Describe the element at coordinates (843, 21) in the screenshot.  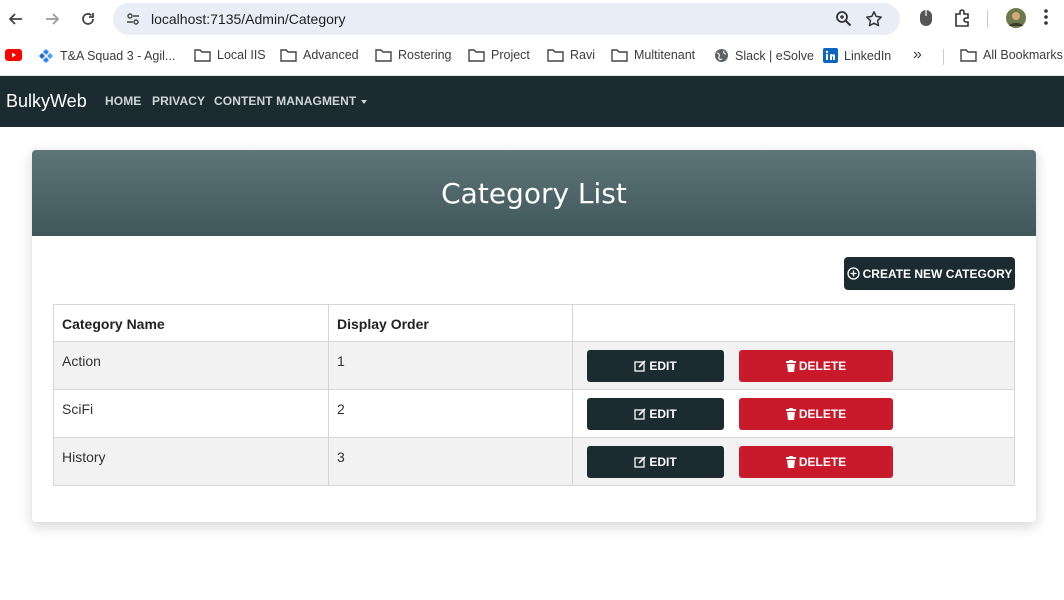
I see `zoom-icon` at that location.